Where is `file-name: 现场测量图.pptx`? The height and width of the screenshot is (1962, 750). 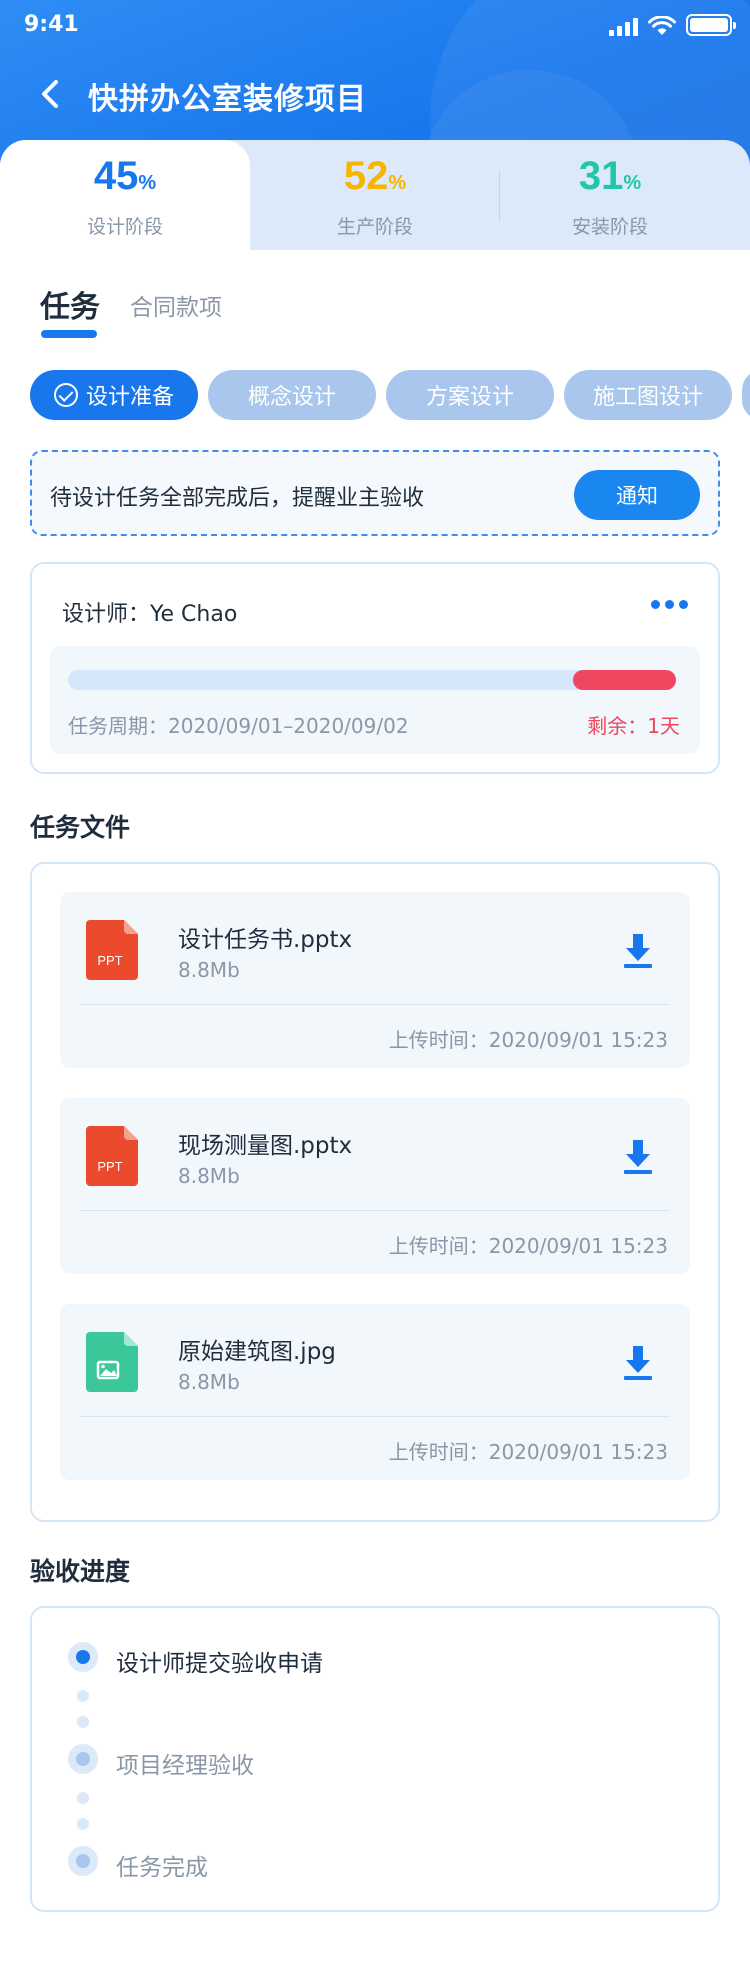
file-name: 现场测量图.pptx is located at coordinates (265, 1146).